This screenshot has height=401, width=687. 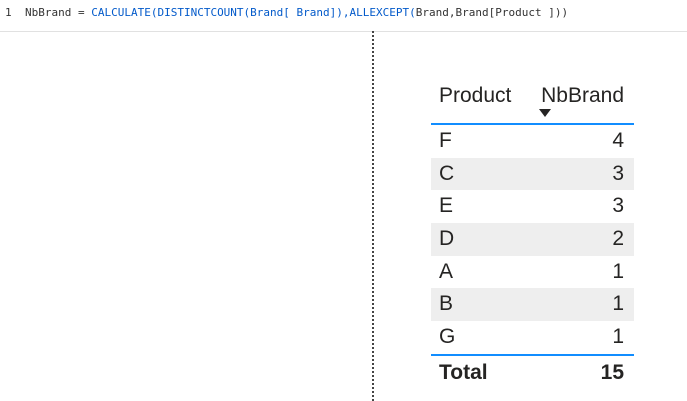 I want to click on cell-product: G, so click(x=447, y=337).